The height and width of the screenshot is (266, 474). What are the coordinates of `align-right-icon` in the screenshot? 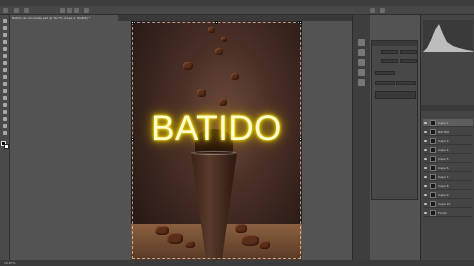 It's located at (76, 10).